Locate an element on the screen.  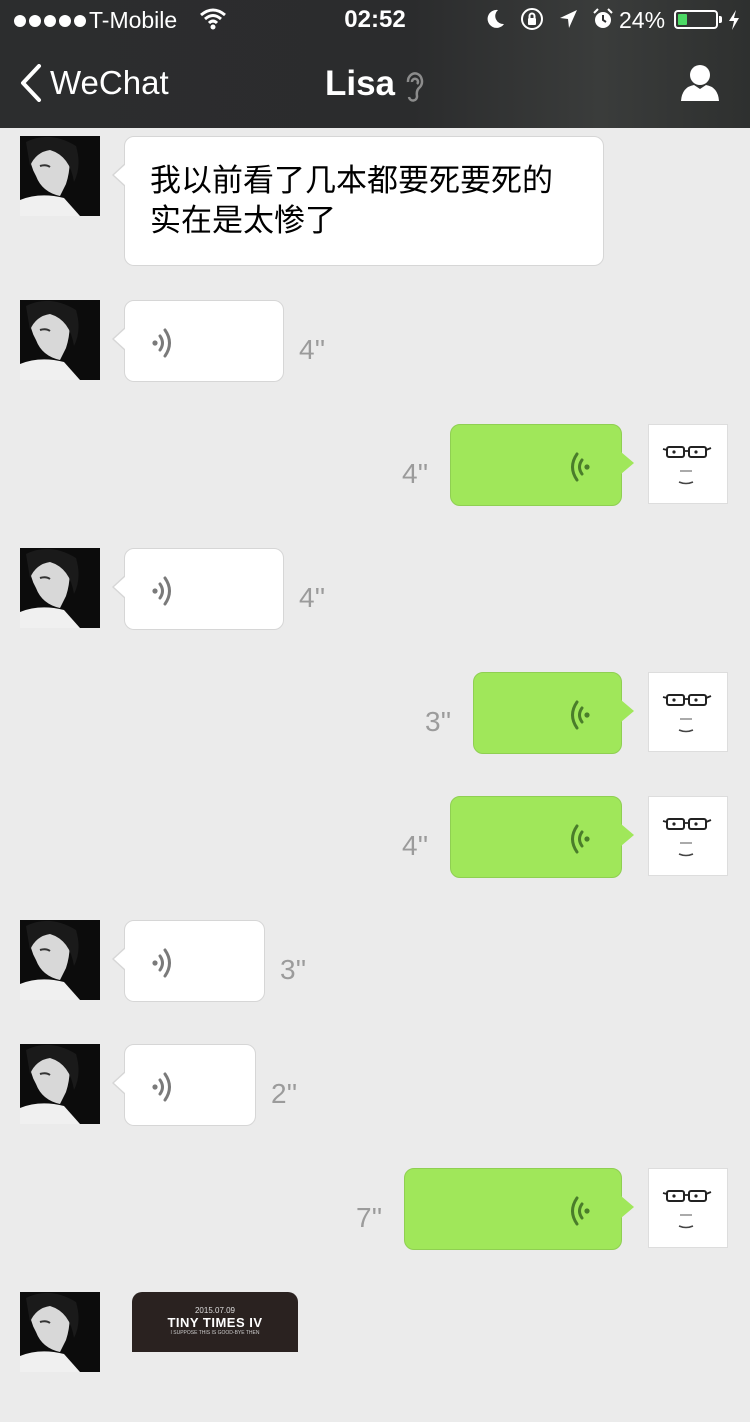
voice-duration: 7'' is located at coordinates (369, 1217).